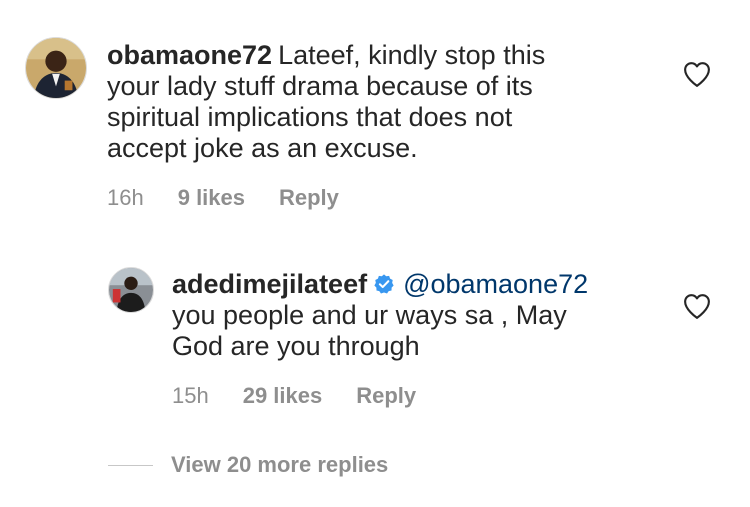  Describe the element at coordinates (384, 284) in the screenshot. I see `verified-badge-icon` at that location.